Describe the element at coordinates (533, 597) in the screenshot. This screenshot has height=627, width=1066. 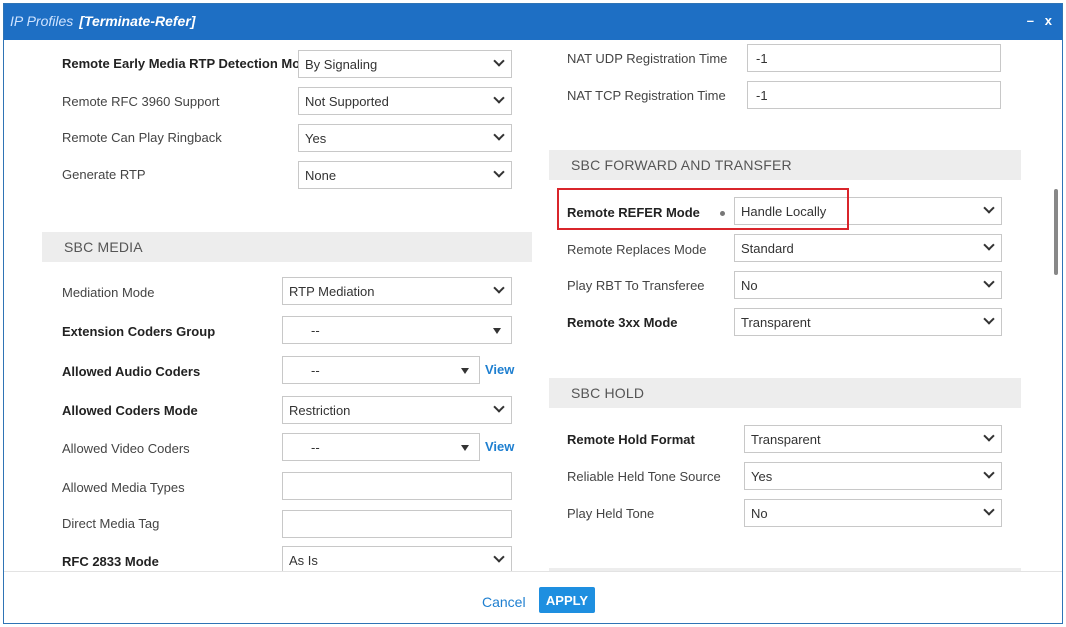
I see `dialog-footer: Cancel APPLY` at that location.